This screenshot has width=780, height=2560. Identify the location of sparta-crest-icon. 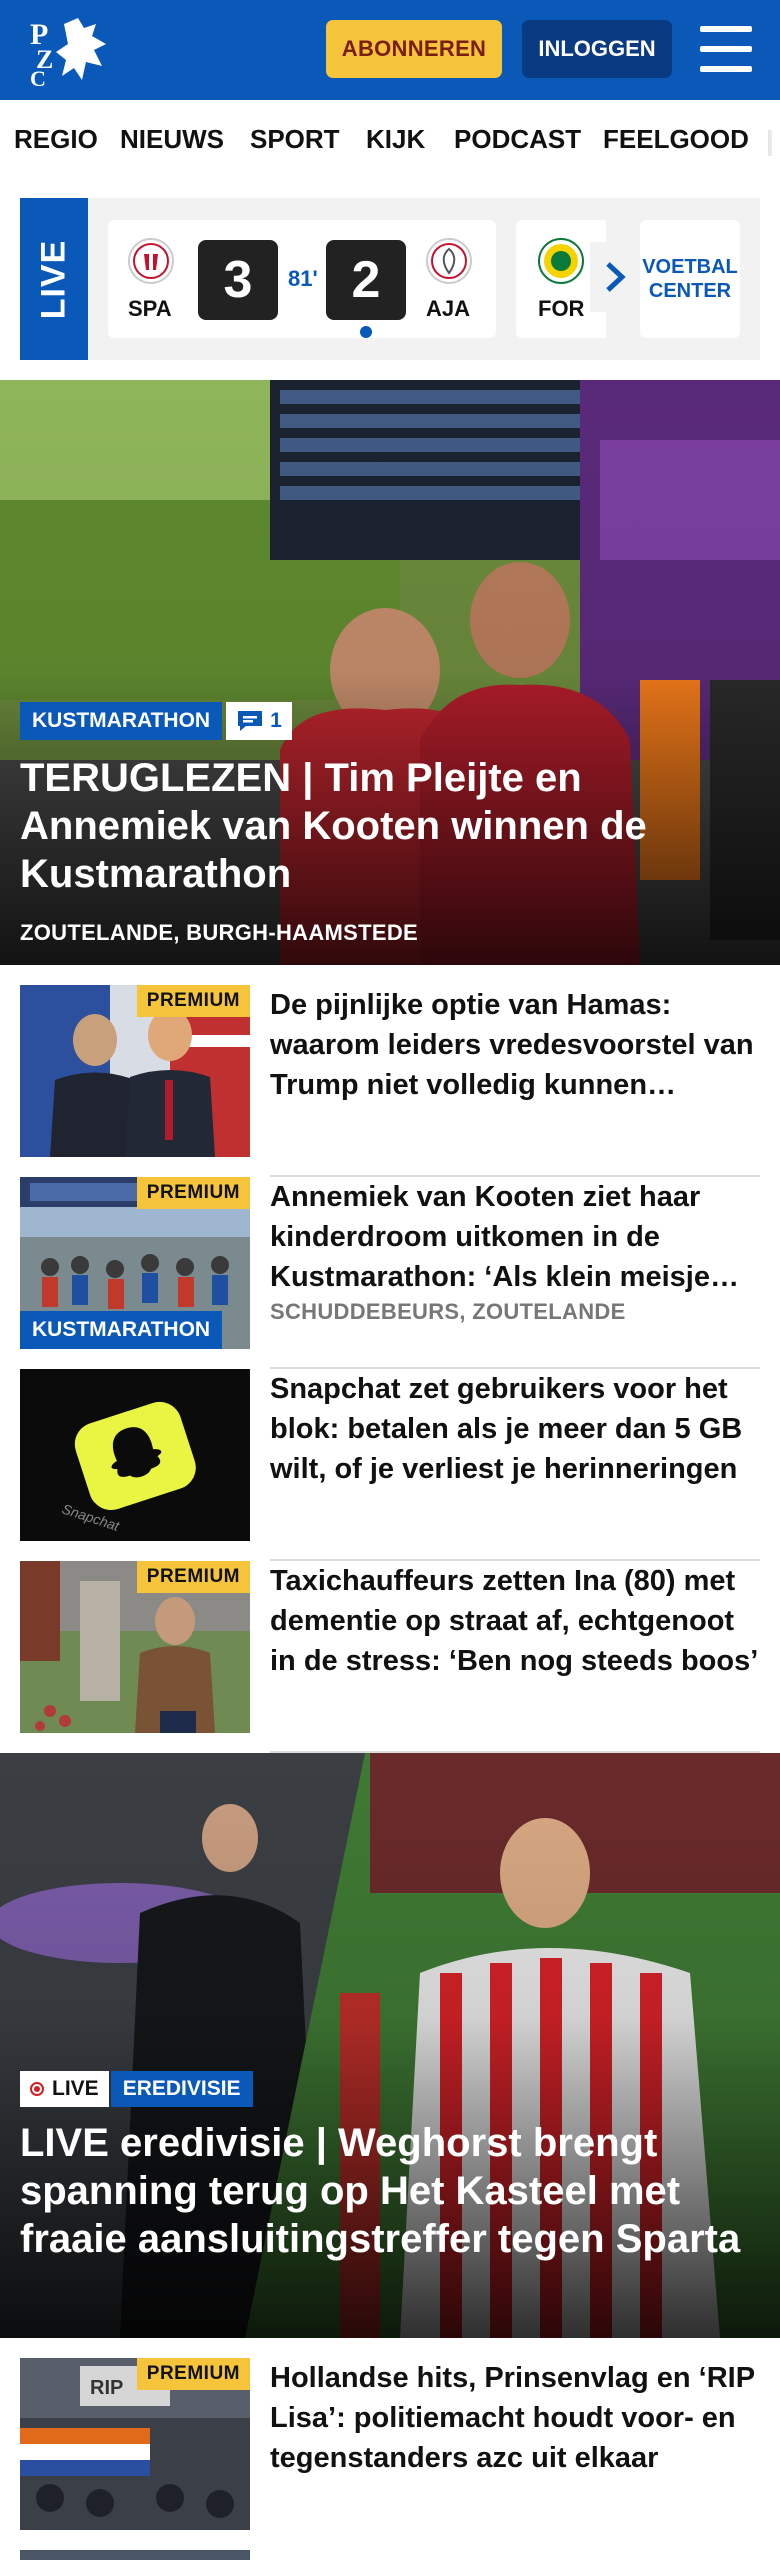
(151, 261).